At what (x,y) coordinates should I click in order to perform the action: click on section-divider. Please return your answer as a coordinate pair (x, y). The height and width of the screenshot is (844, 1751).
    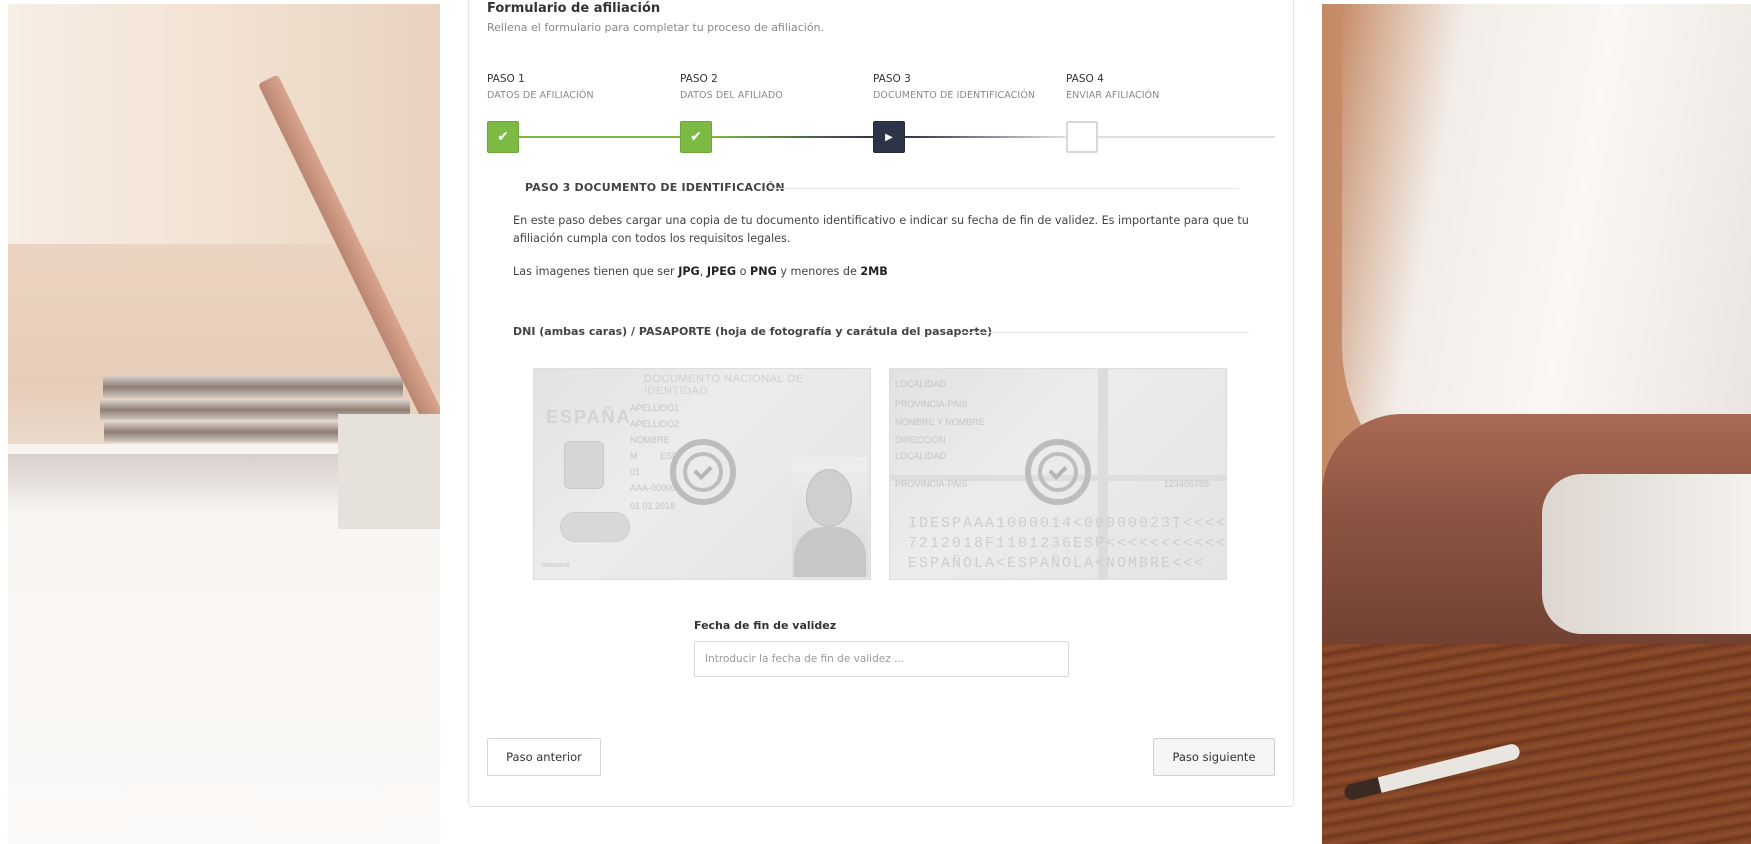
    Looking at the image, I should click on (1004, 188).